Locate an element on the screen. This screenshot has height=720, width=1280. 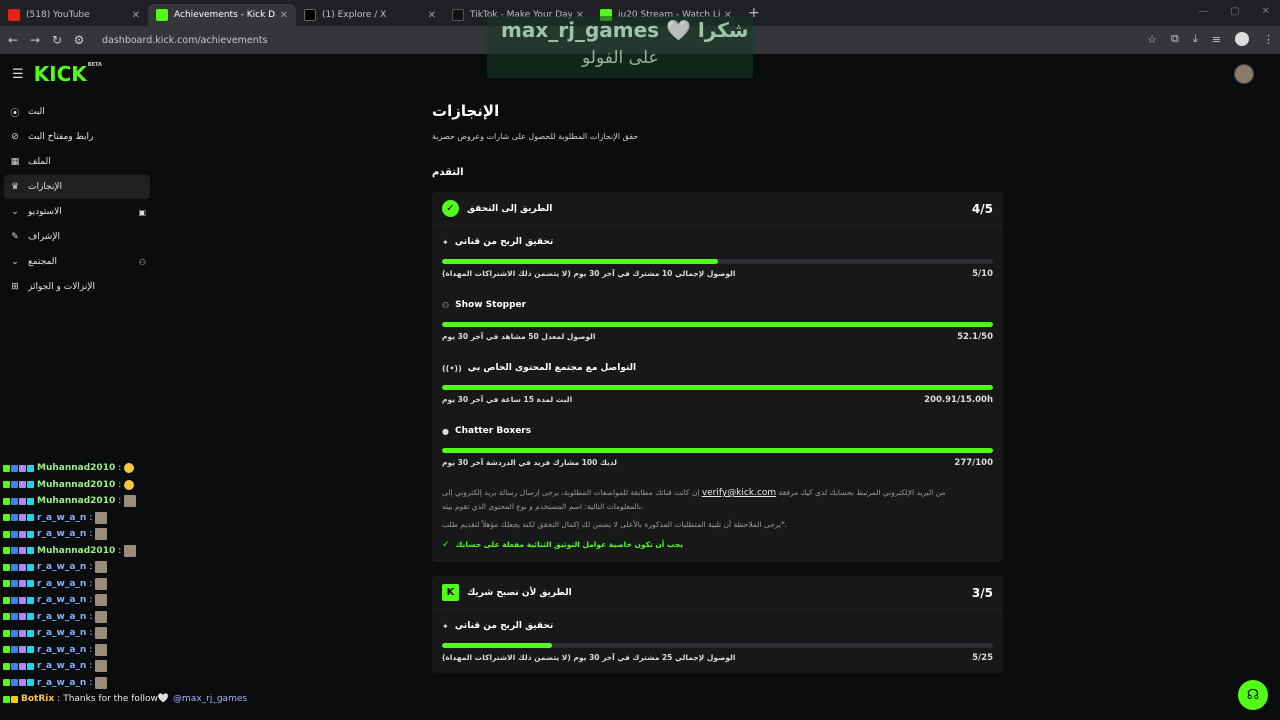
menu-kebab-icon: ⋮ is located at coordinates (1268, 39).